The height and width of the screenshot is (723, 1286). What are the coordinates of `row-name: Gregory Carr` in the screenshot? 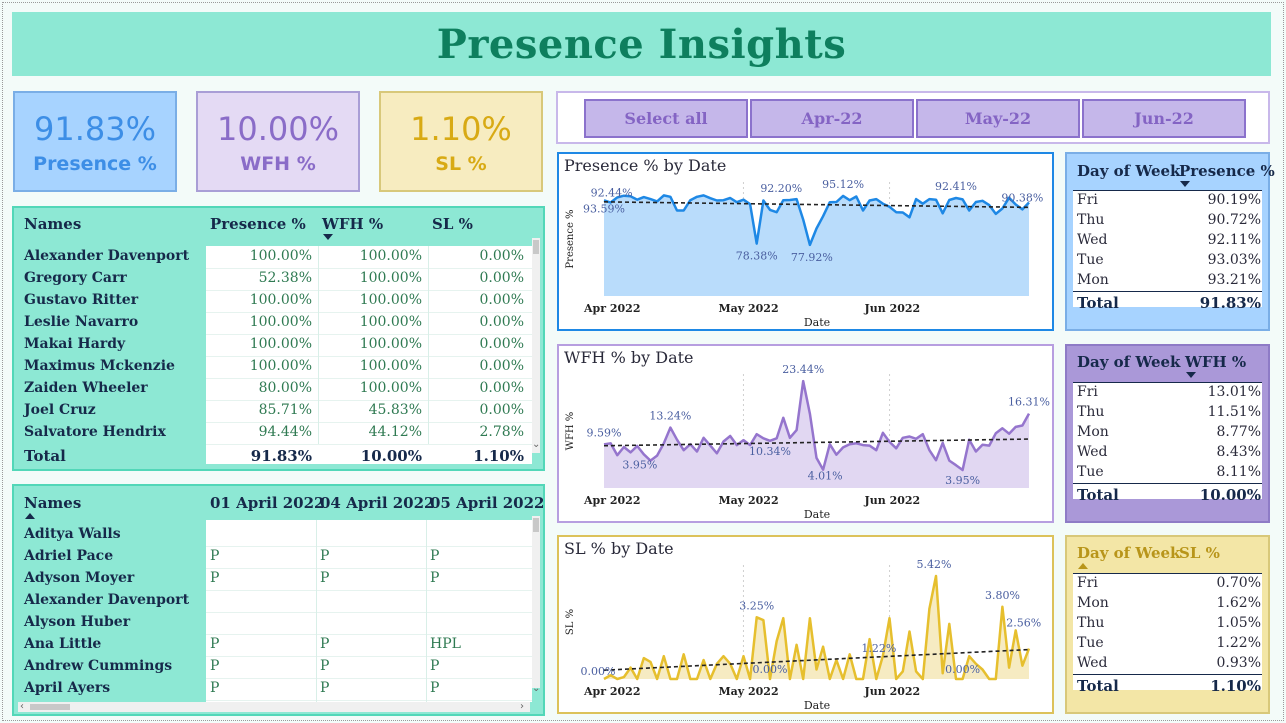 It's located at (75, 278).